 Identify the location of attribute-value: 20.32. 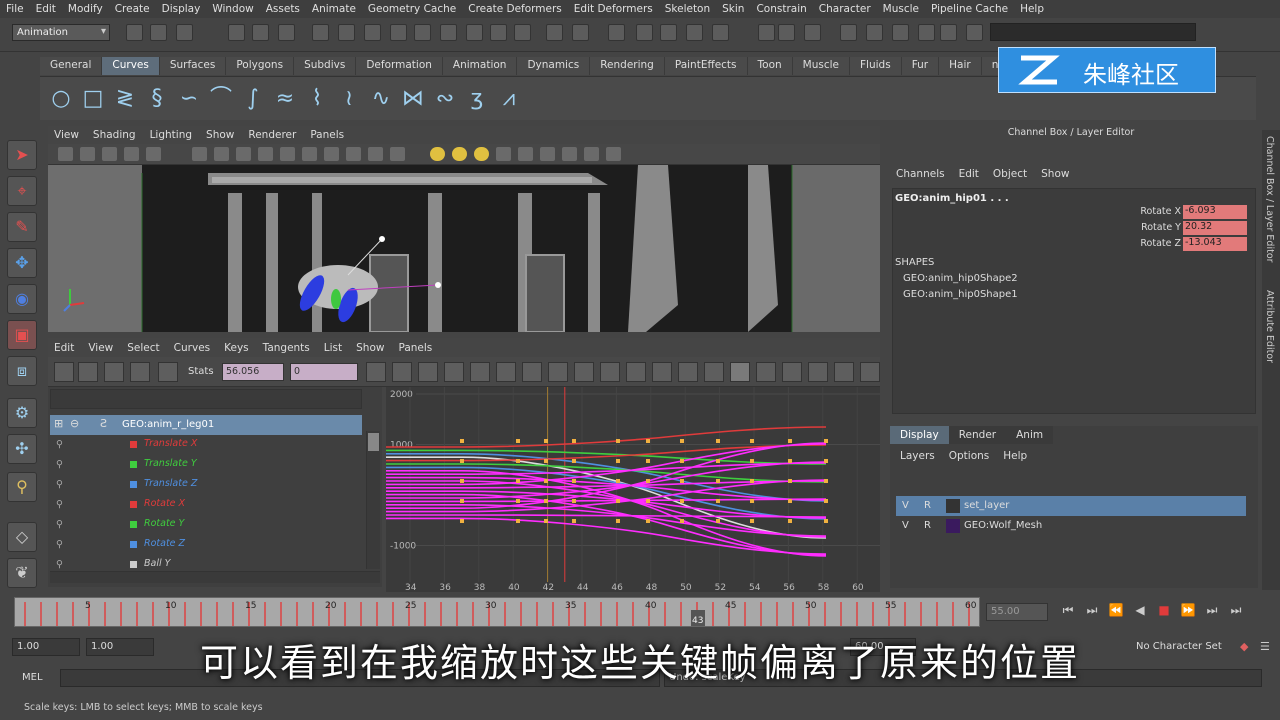
(1215, 228).